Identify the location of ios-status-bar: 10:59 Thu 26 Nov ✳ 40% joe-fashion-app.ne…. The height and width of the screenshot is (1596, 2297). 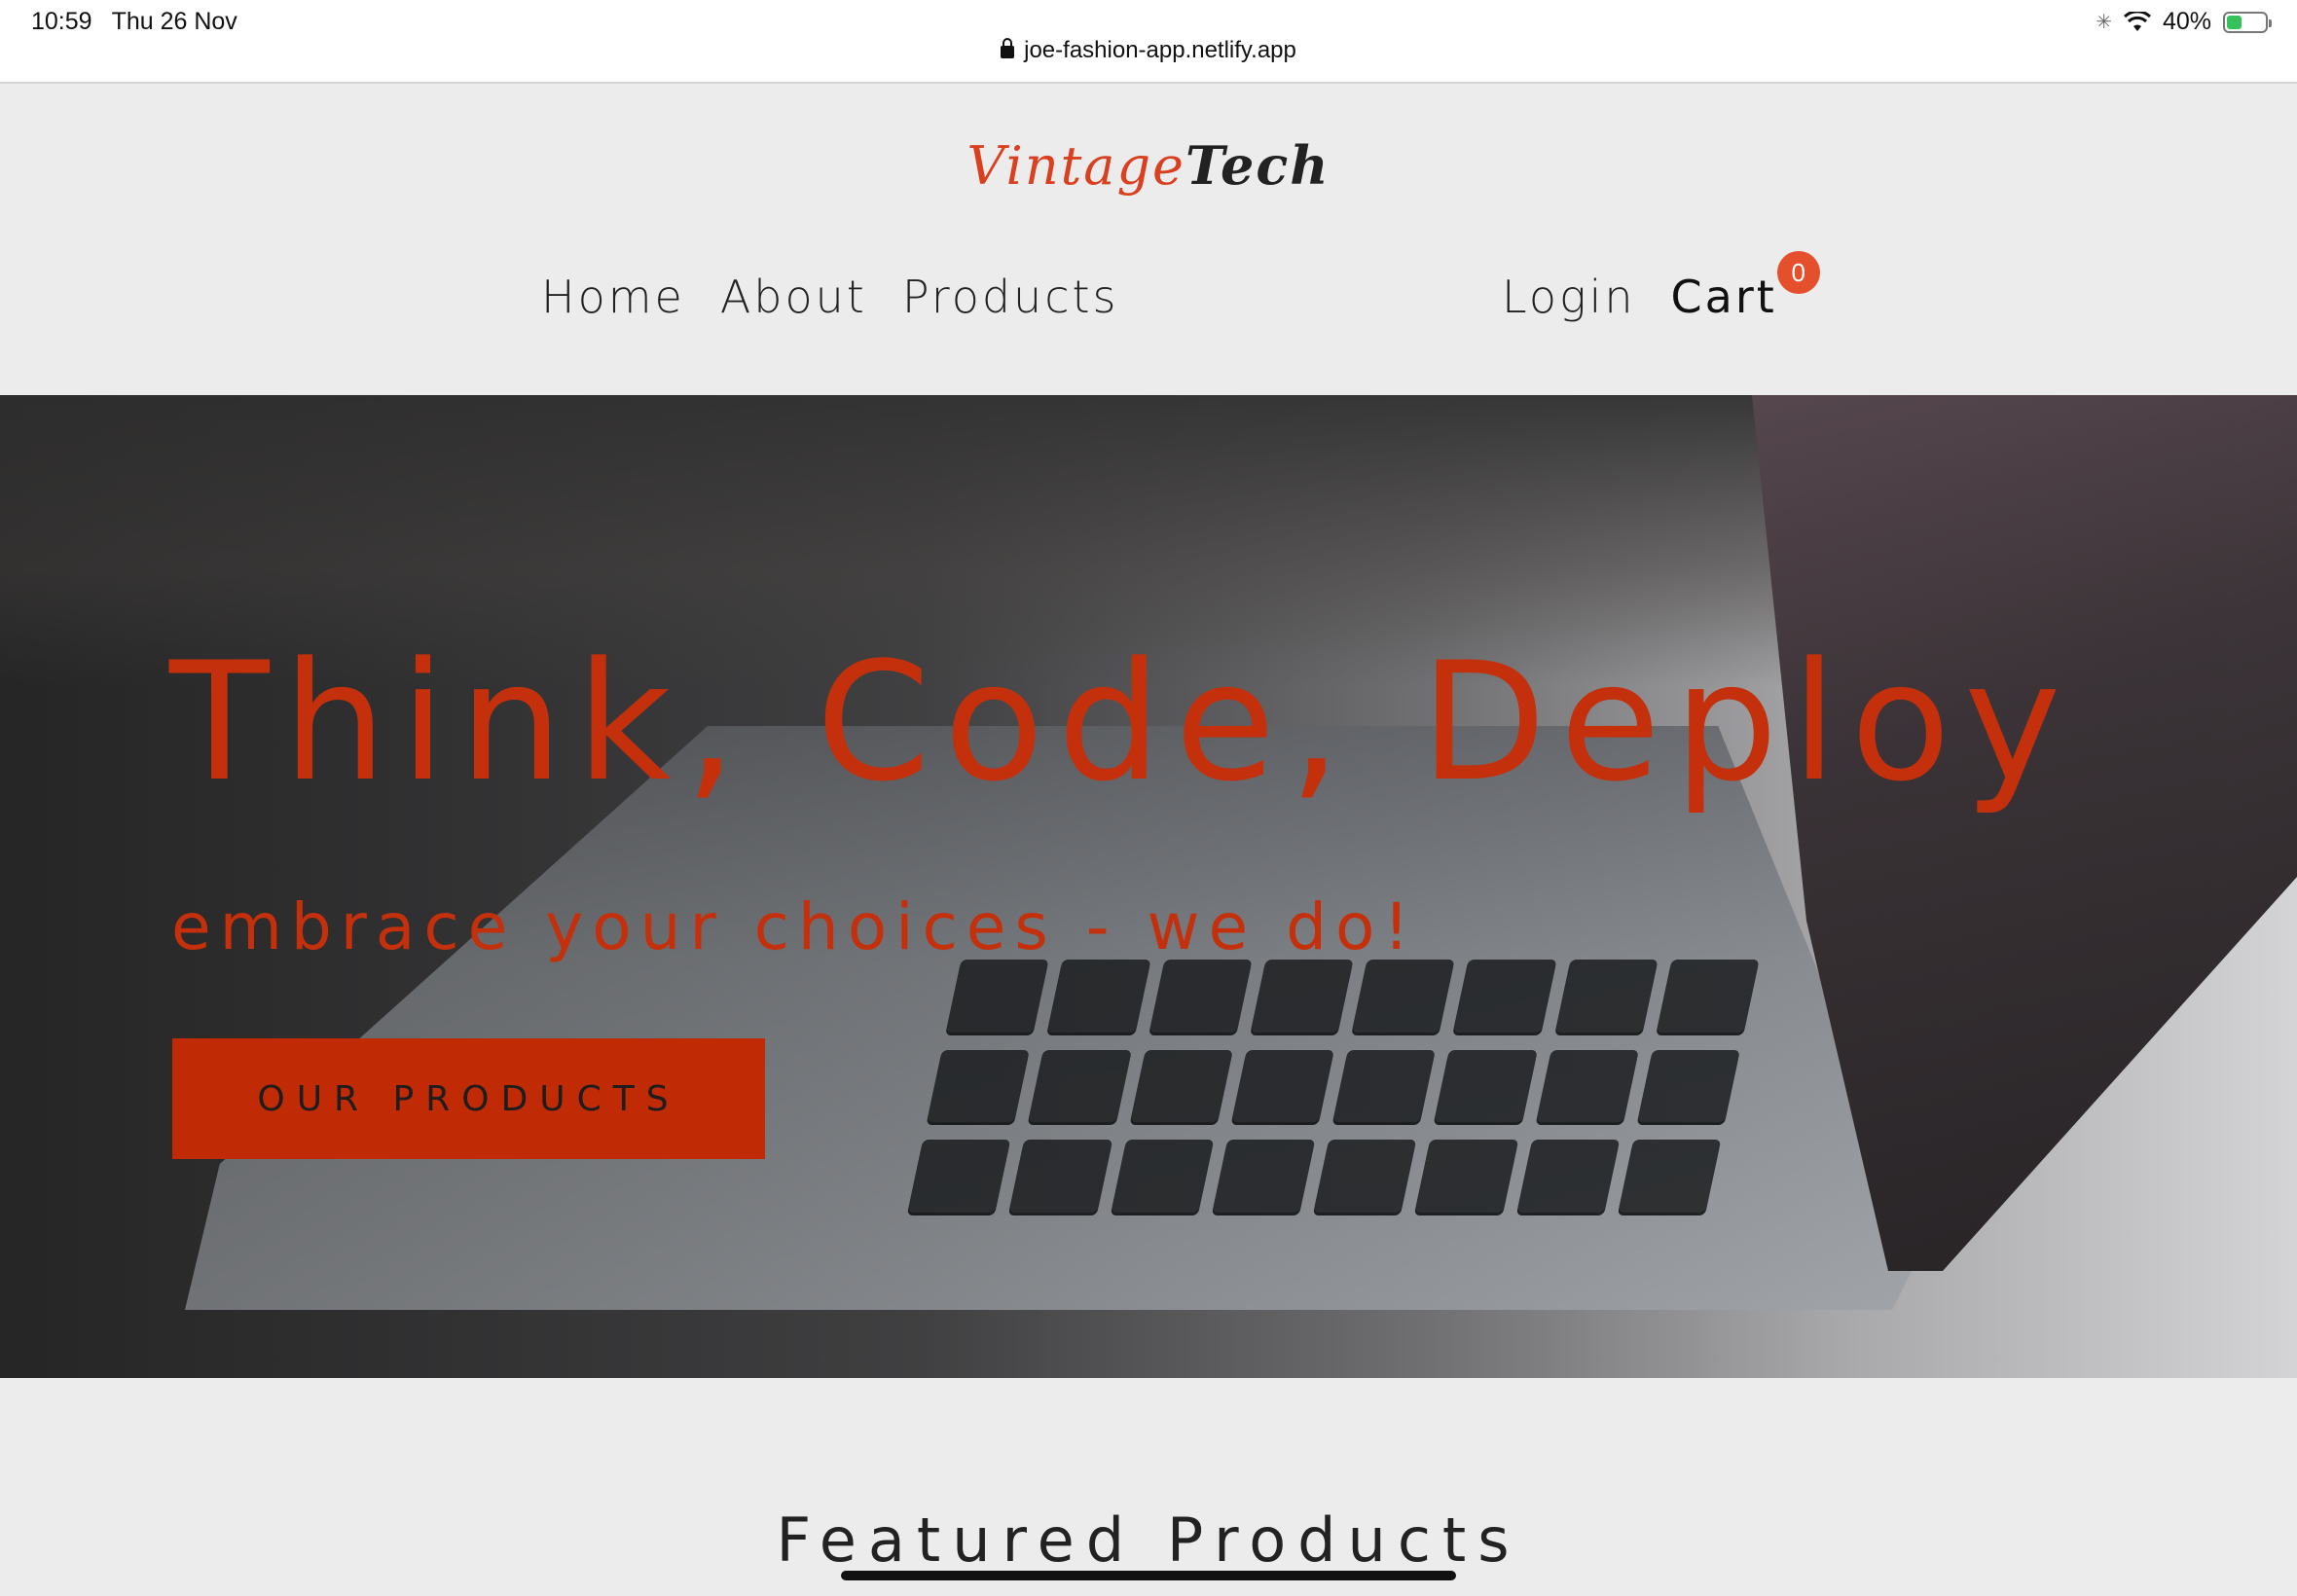
(1148, 42).